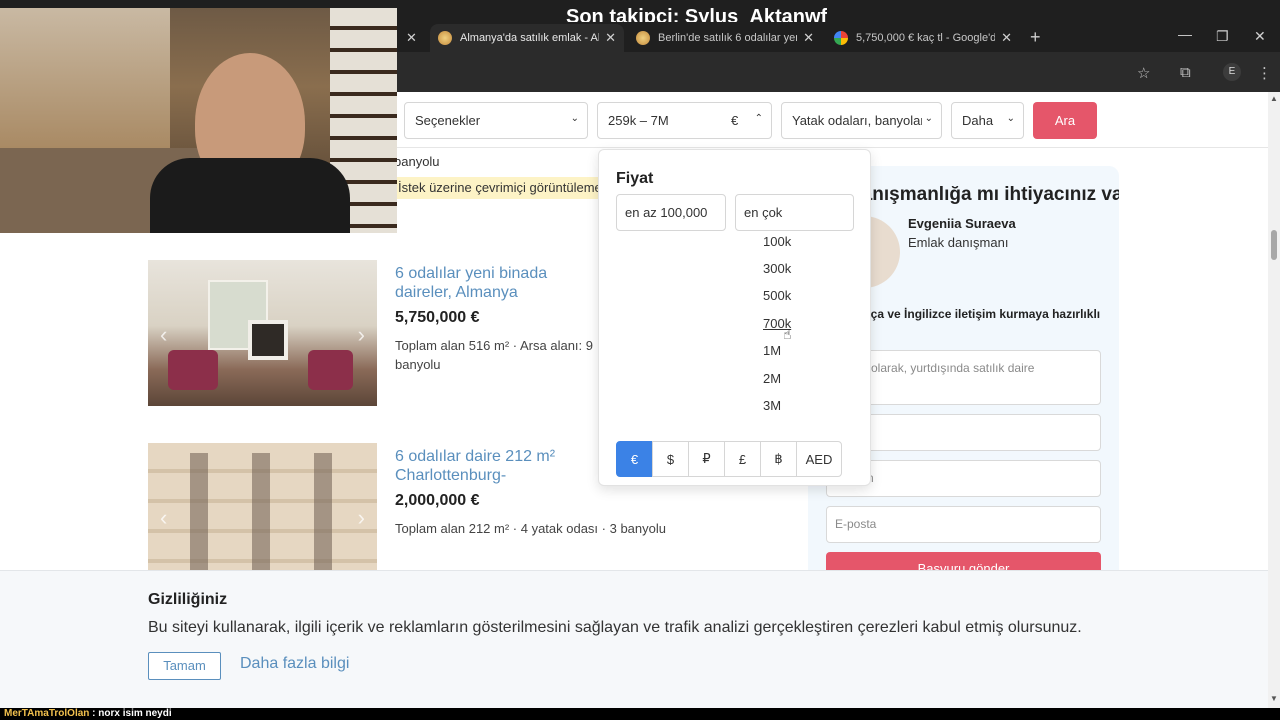  I want to click on tab-berlin-satilik: Berlin'de satılık 6 odalılar yeni b ✕, so click(725, 38).